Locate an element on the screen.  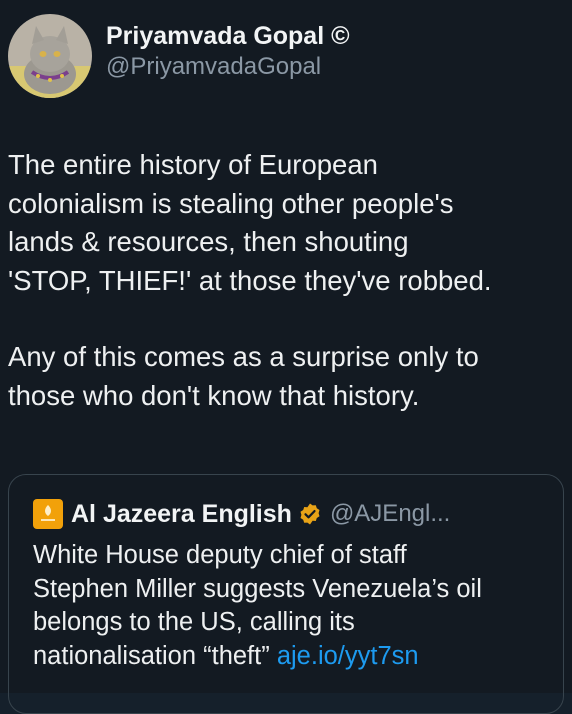
quoted-author-display-name: Al Jazeera English is located at coordinates (181, 514).